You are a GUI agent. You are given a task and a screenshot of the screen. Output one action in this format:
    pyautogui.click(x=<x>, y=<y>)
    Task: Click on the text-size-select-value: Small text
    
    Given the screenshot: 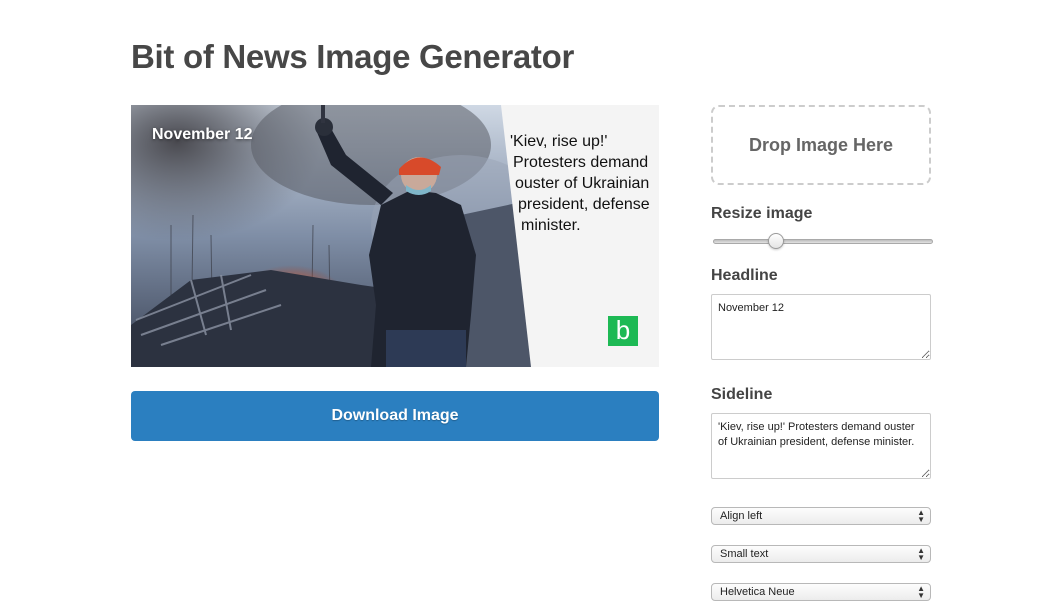 What is the action you would take?
    pyautogui.click(x=744, y=554)
    